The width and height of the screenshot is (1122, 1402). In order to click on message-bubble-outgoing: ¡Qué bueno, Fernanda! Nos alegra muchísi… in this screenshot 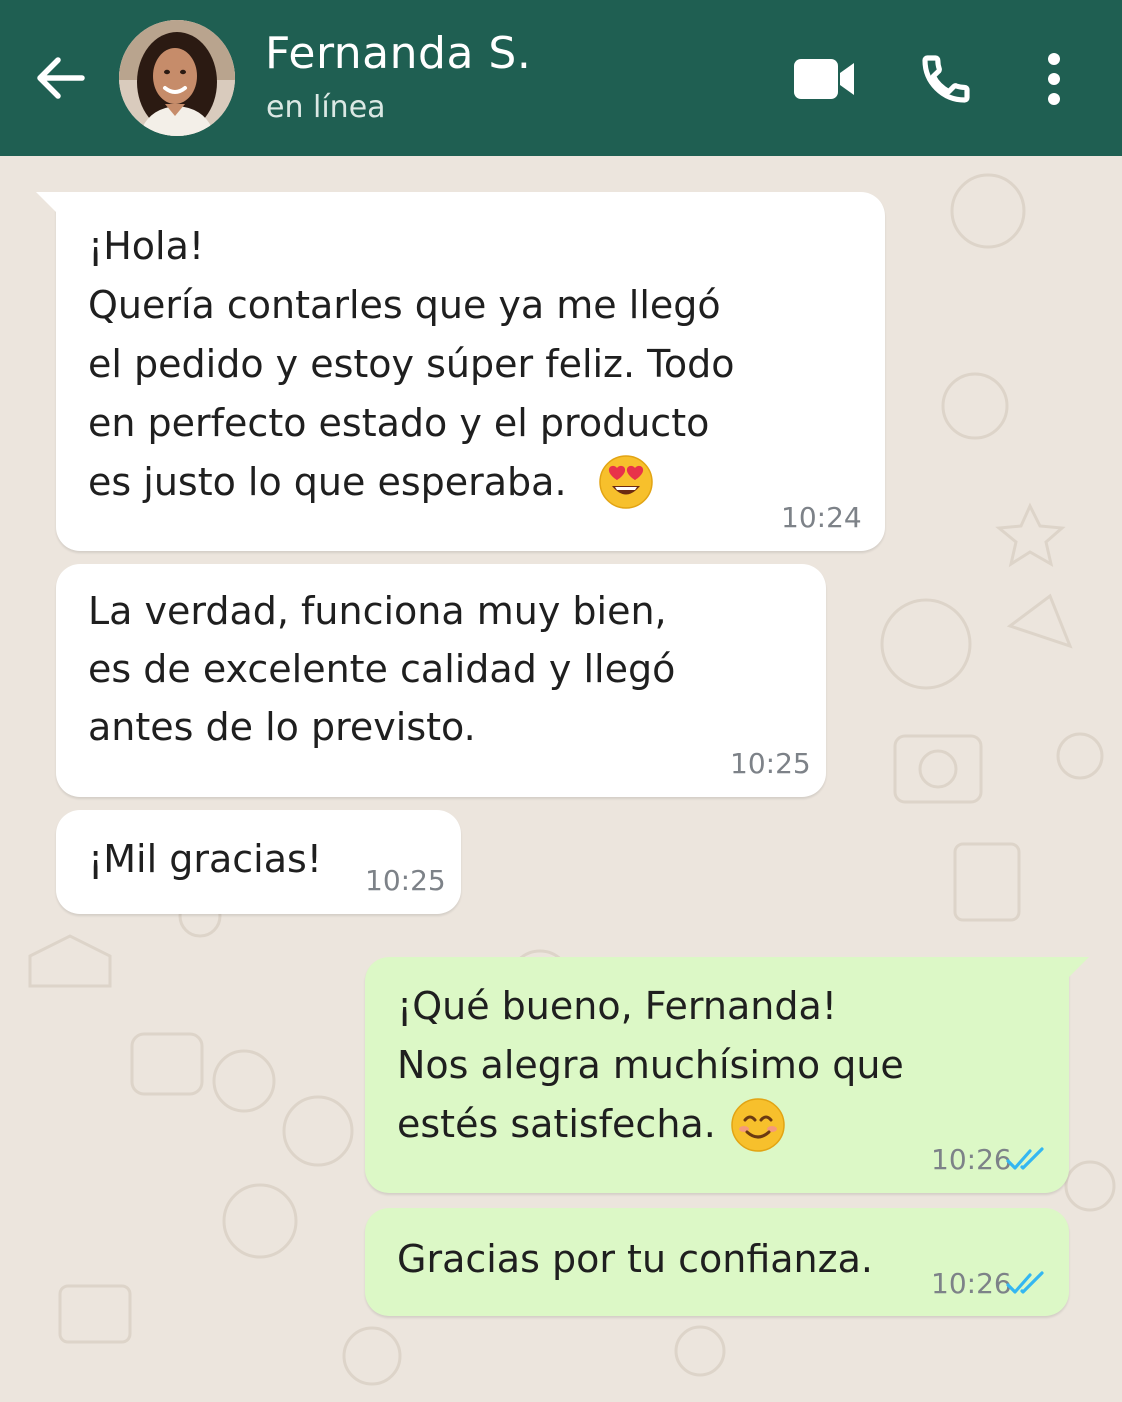, I will do `click(727, 1075)`.